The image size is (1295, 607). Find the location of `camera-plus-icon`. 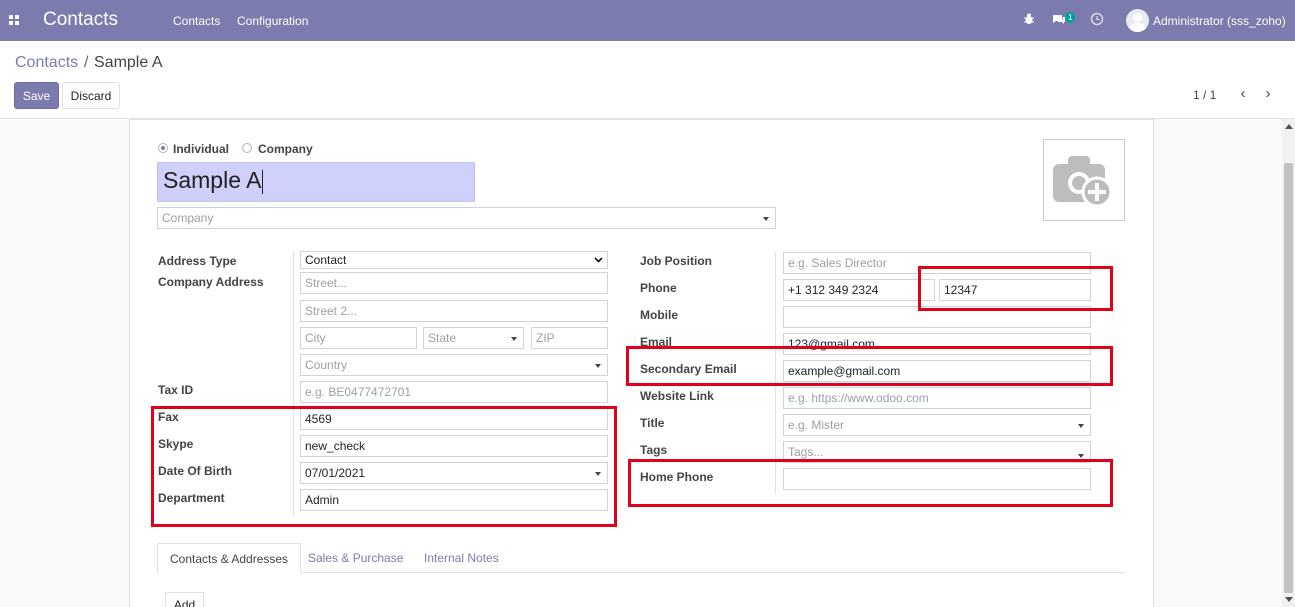

camera-plus-icon is located at coordinates (1083, 182).